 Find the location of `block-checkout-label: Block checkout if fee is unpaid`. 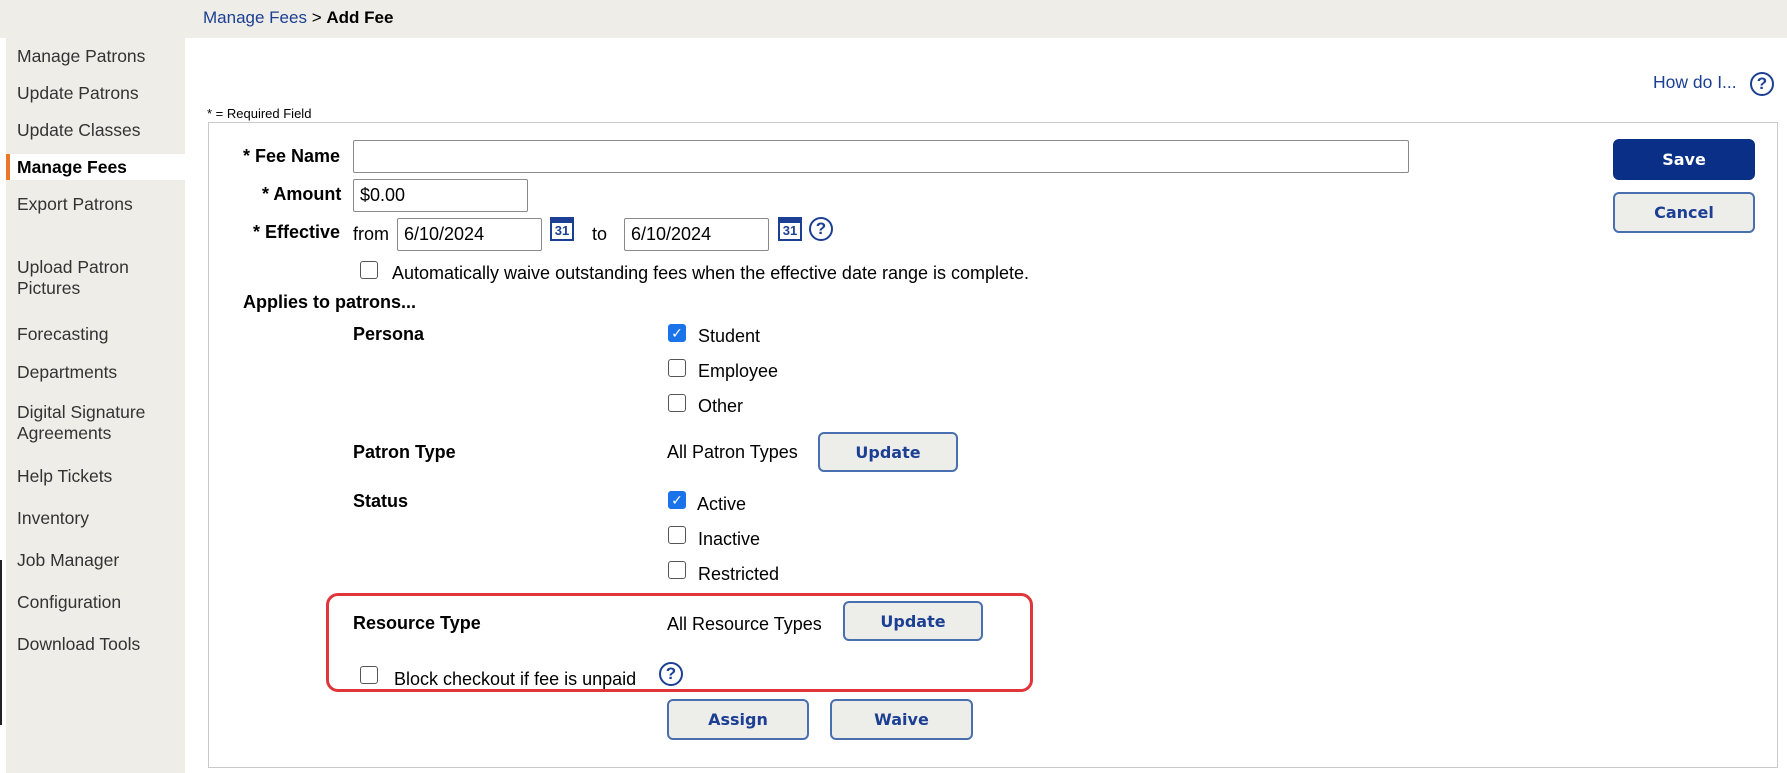

block-checkout-label: Block checkout if fee is unpaid is located at coordinates (515, 679).